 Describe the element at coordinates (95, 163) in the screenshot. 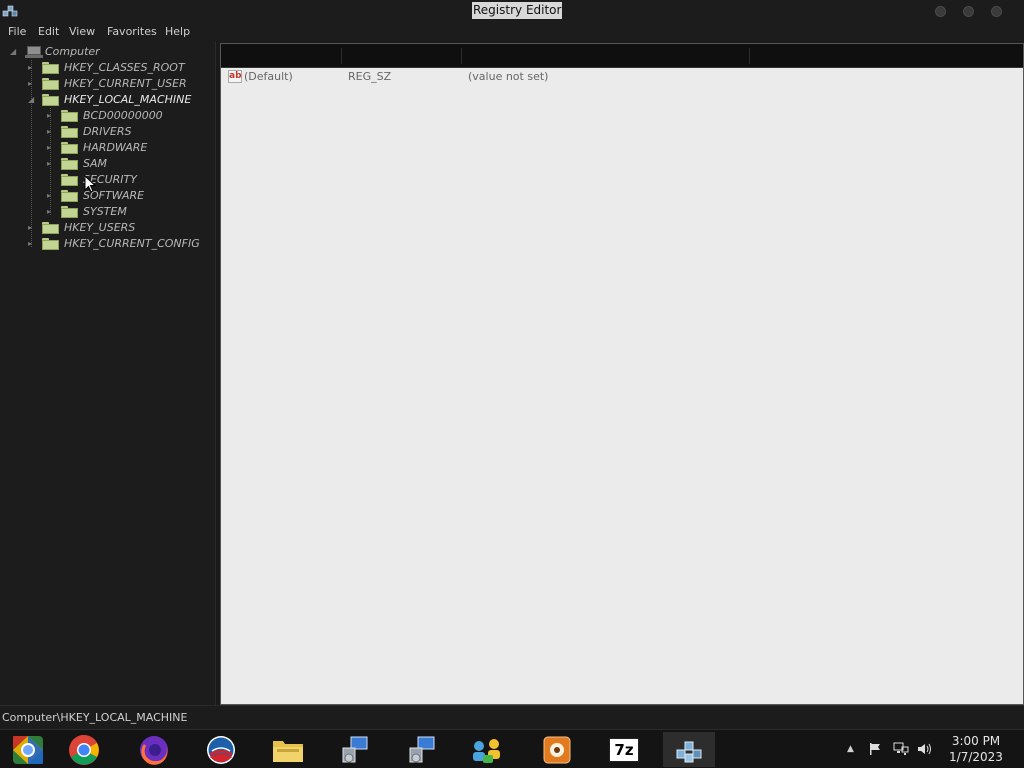

I see `tree-node-label: SAM` at that location.